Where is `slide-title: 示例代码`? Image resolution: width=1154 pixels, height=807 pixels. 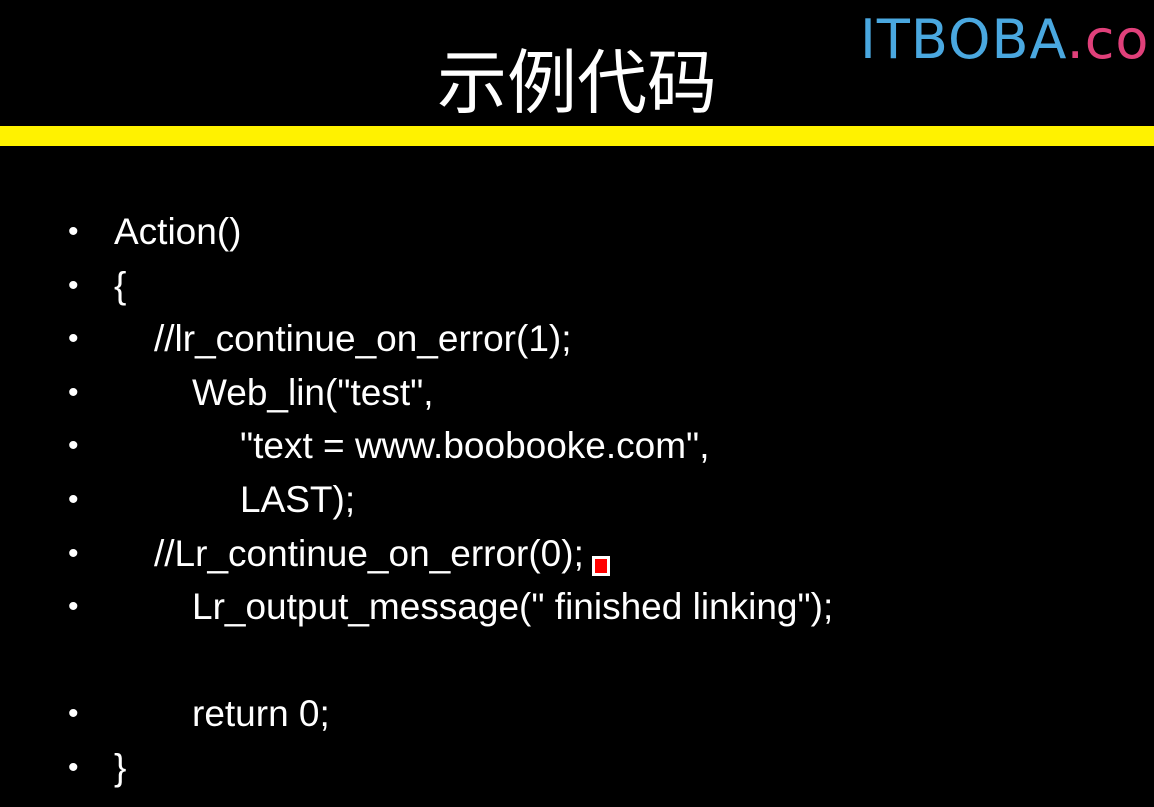 slide-title: 示例代码 is located at coordinates (577, 83).